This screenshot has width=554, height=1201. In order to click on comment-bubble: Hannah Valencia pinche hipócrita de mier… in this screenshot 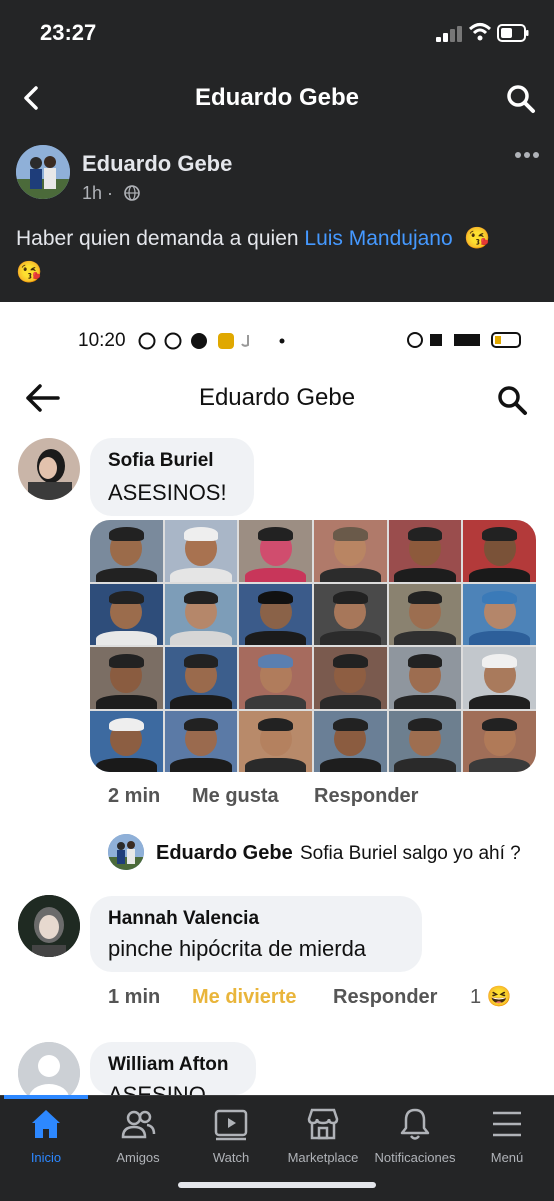, I will do `click(256, 934)`.